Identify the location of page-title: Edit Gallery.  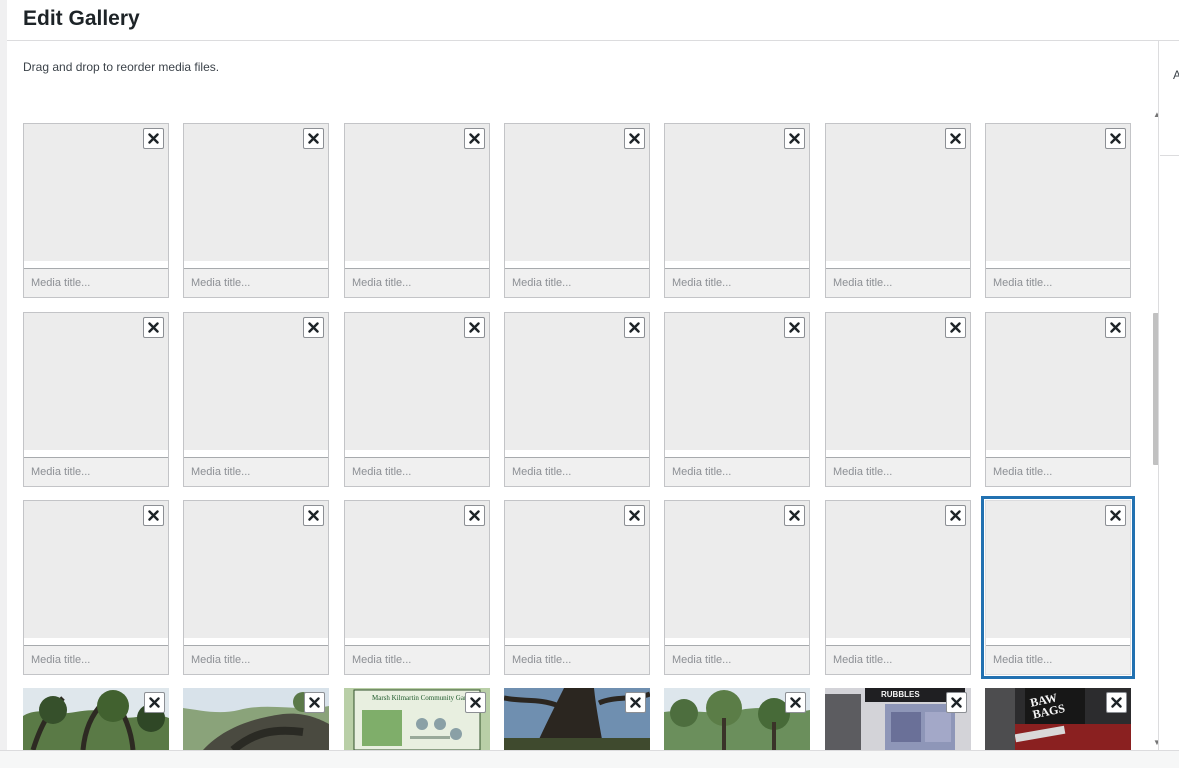
(81, 18).